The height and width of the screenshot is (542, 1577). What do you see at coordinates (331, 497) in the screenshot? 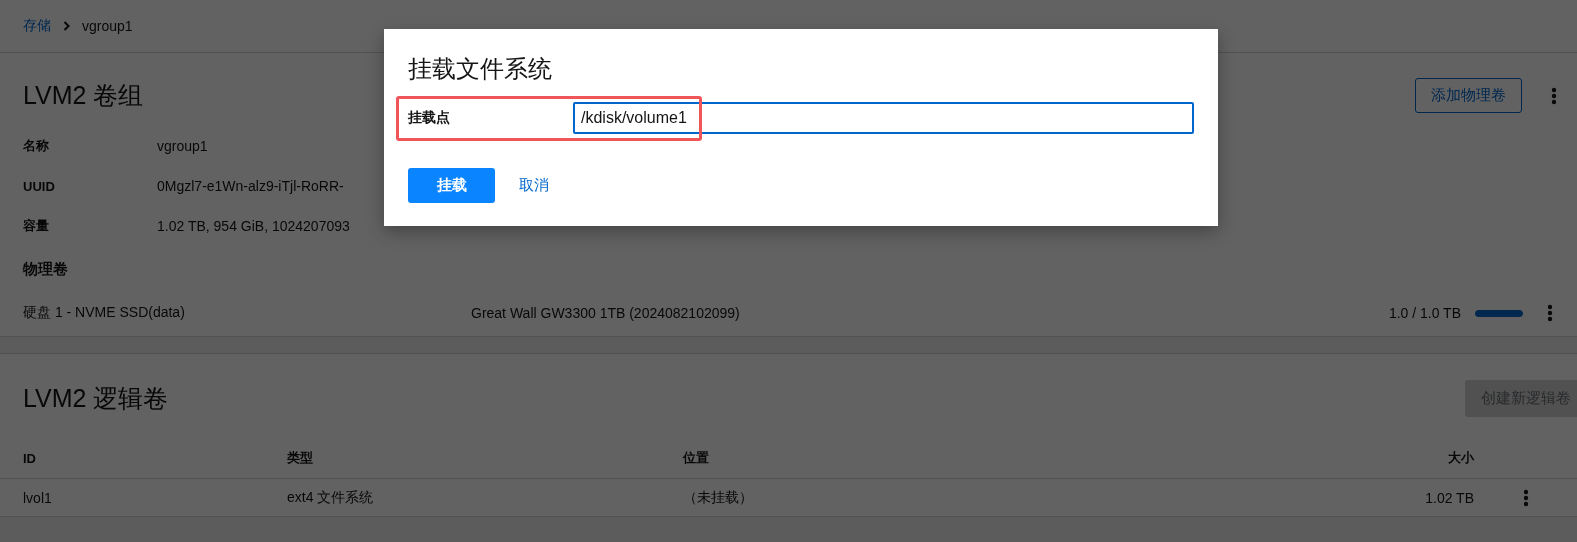
I see `table-cell-text: ext4 文件系统` at bounding box center [331, 497].